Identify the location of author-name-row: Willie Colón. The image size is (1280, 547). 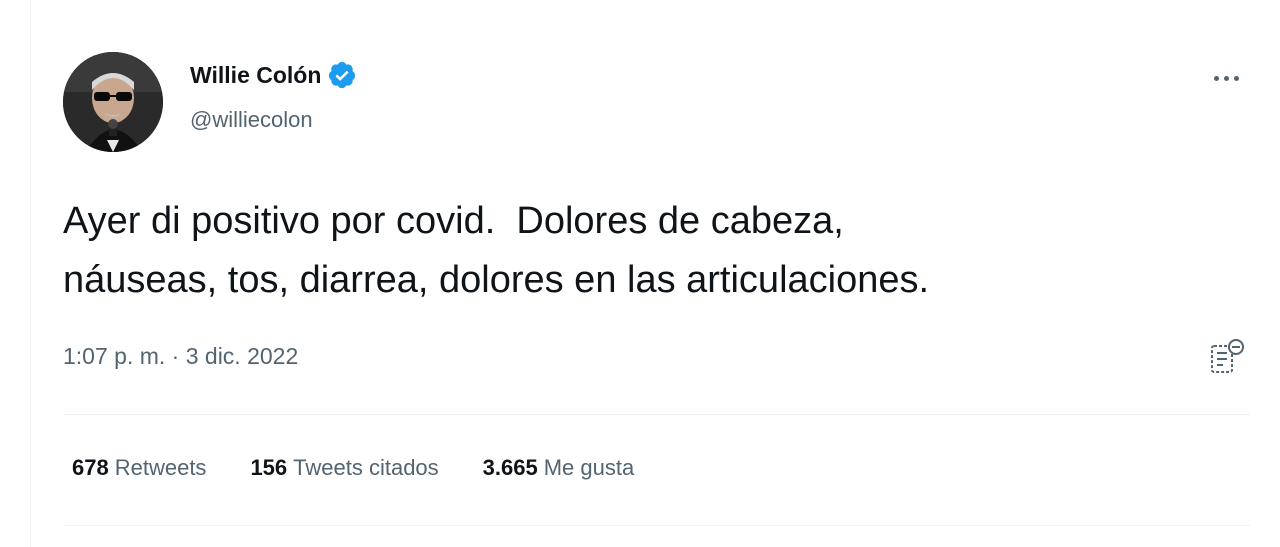
(273, 75).